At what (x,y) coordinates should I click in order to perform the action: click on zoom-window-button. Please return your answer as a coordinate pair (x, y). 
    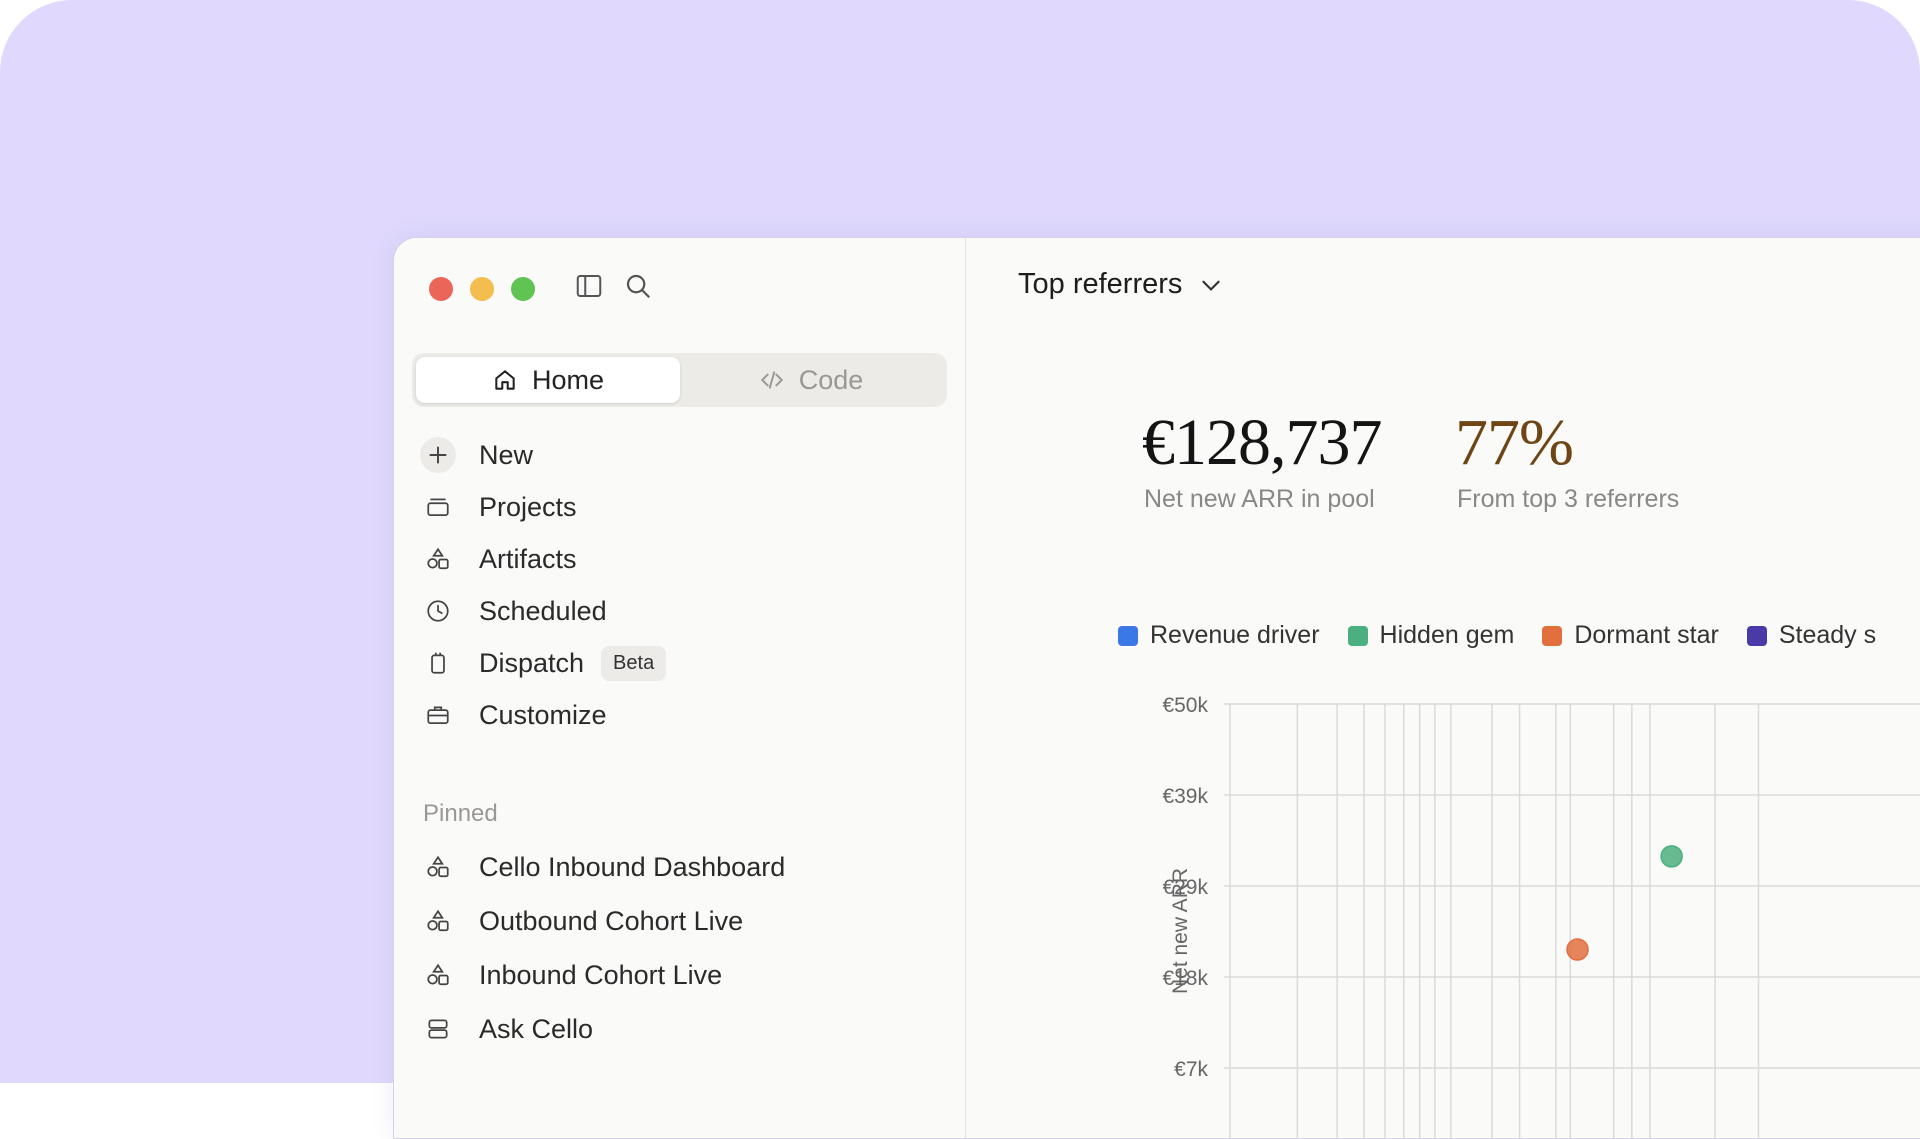
    Looking at the image, I should click on (523, 289).